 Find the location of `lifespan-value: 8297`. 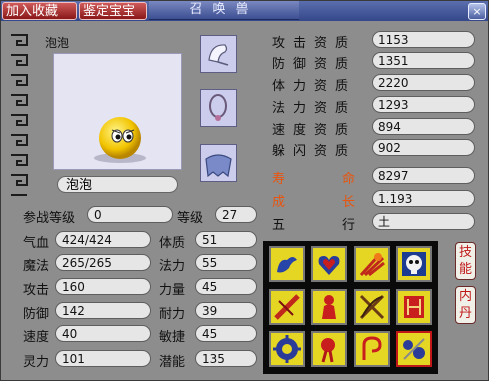

lifespan-value: 8297 is located at coordinates (423, 175).